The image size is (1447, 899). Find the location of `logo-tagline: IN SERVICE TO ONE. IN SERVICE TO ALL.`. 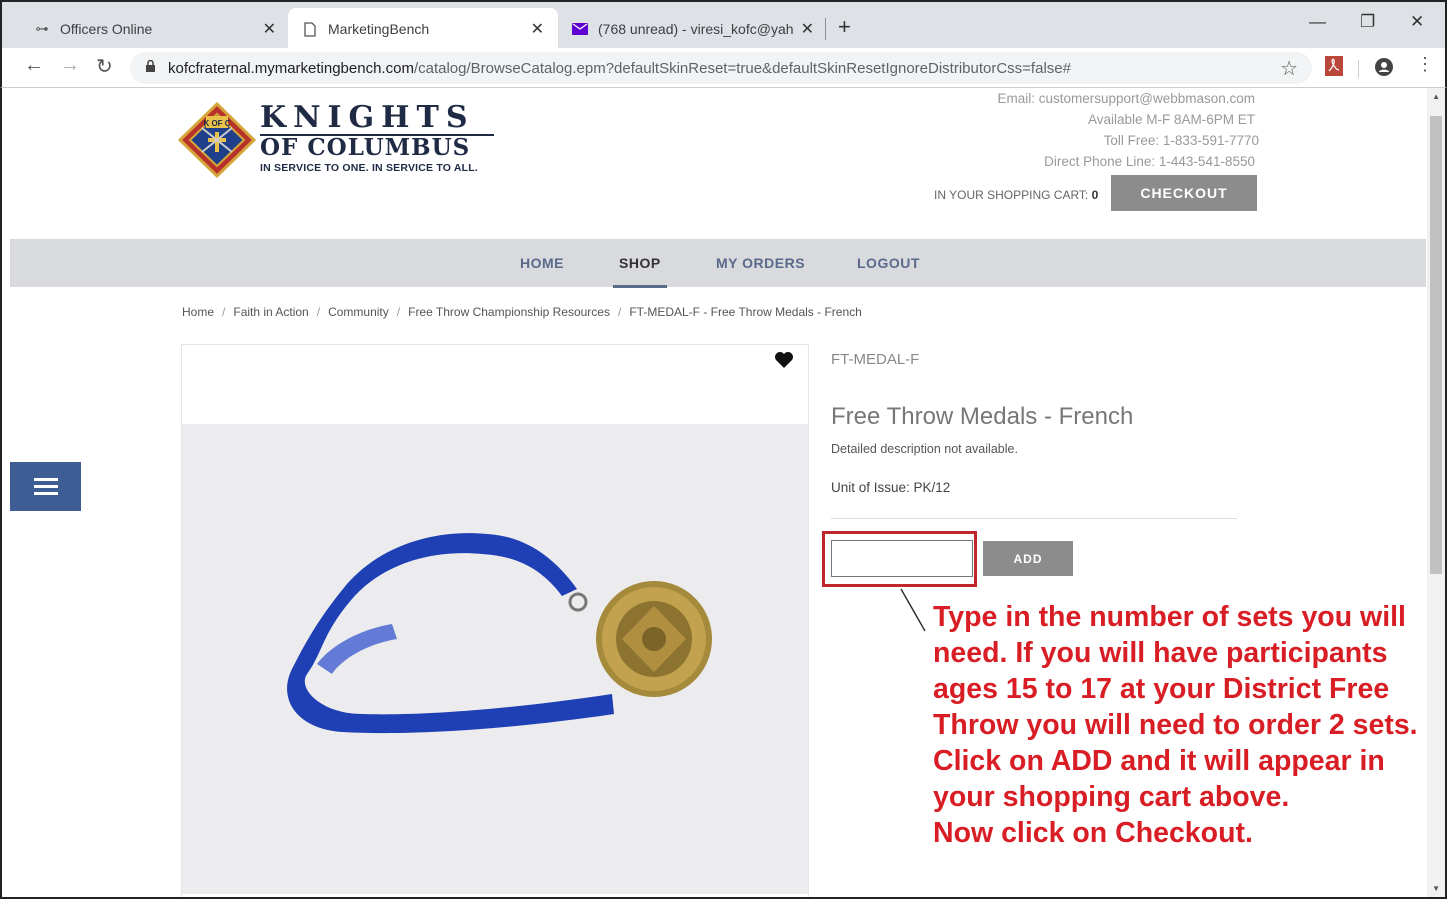

logo-tagline: IN SERVICE TO ONE. IN SERVICE TO ALL. is located at coordinates (369, 168).